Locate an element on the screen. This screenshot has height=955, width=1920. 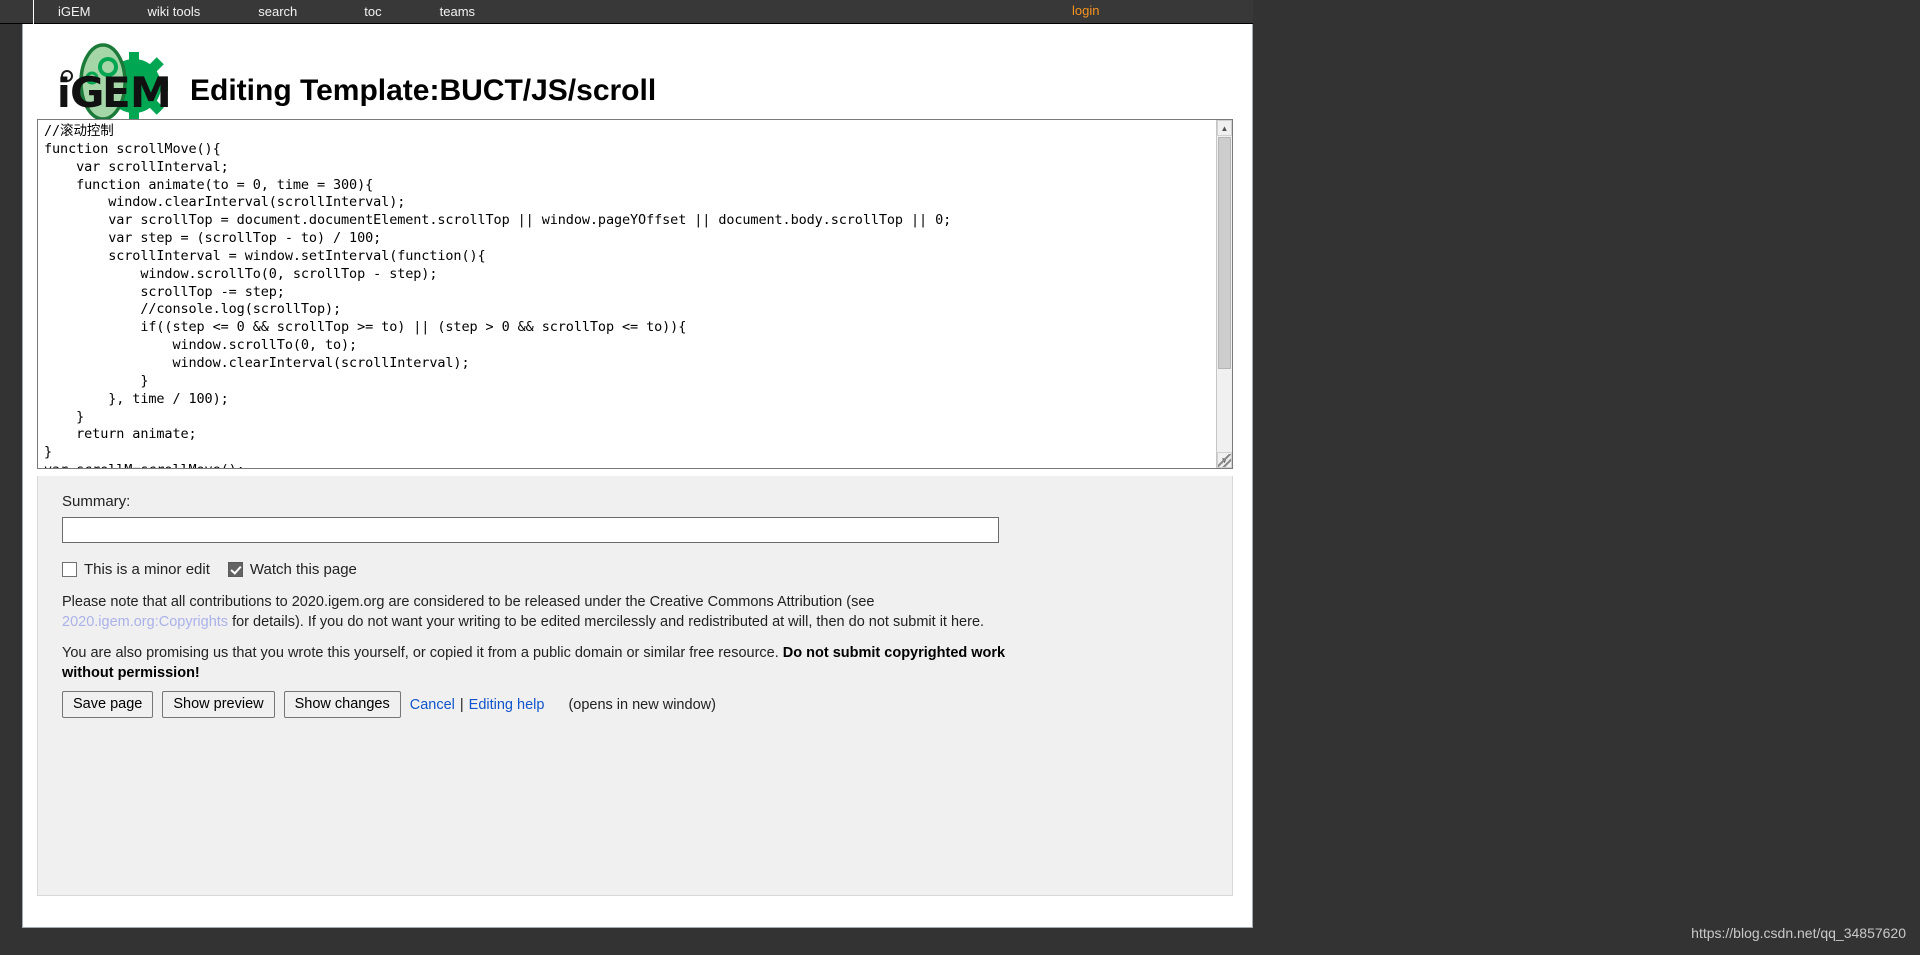
summary-input is located at coordinates (530, 530).